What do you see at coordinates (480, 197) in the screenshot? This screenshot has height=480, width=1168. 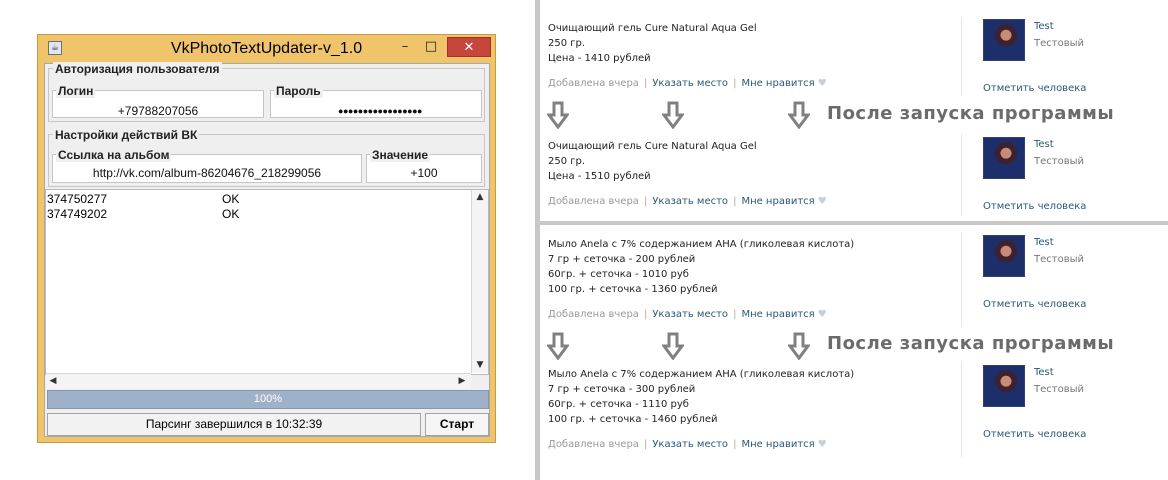 I see `scroll-up-icon: ▲` at bounding box center [480, 197].